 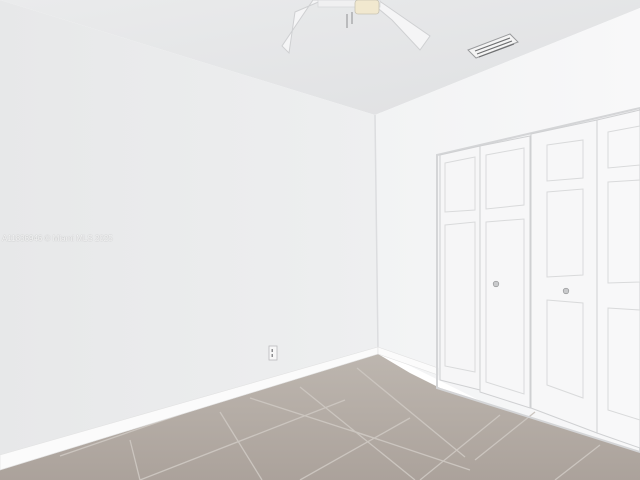 I want to click on closet-door-left-pair, so click(x=485, y=272).